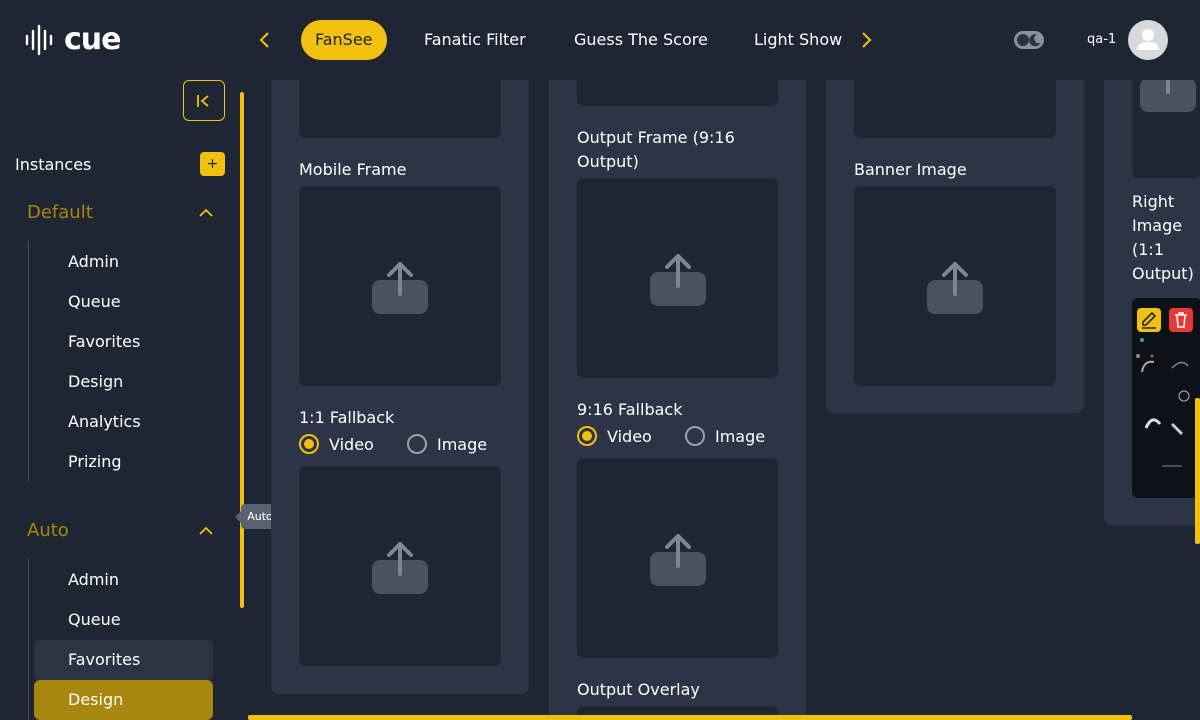  Describe the element at coordinates (53, 164) in the screenshot. I see `instances-label: Instances` at that location.